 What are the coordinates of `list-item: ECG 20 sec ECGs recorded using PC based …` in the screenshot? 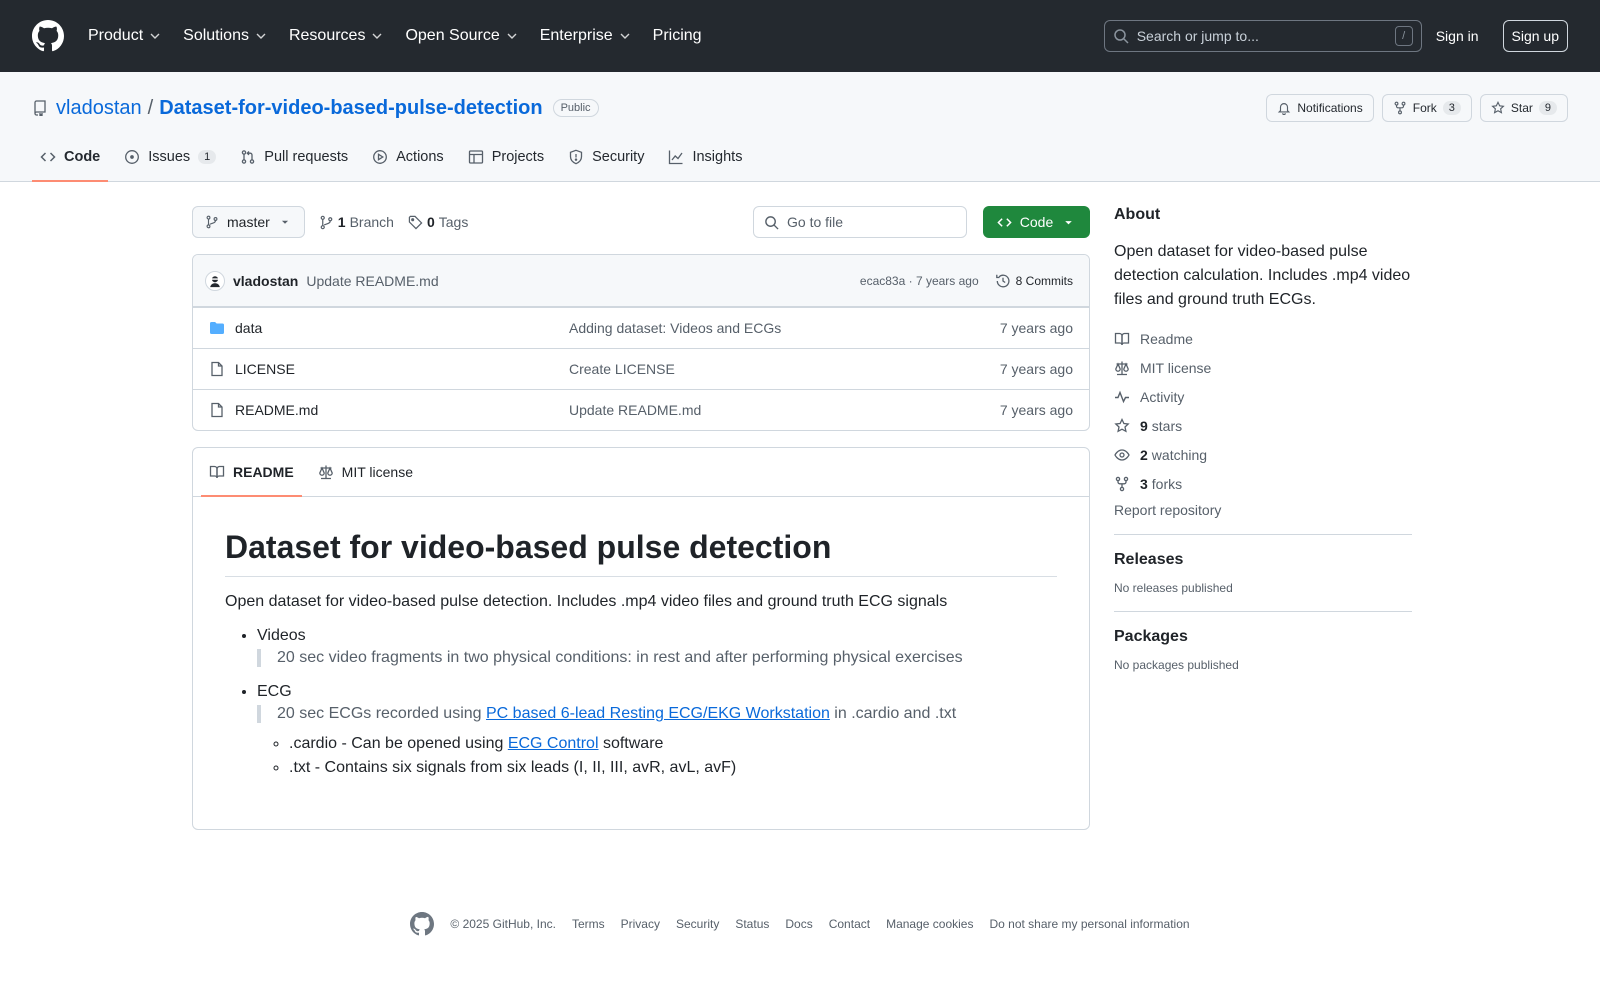 It's located at (657, 730).